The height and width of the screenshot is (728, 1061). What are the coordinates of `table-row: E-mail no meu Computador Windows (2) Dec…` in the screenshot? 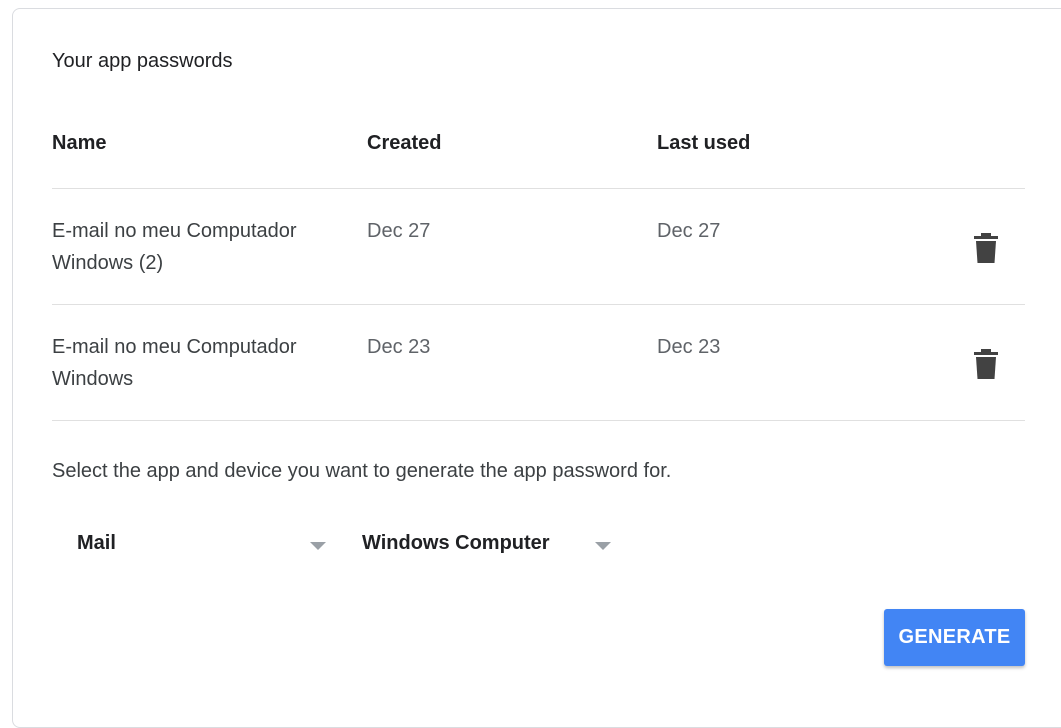 It's located at (538, 247).